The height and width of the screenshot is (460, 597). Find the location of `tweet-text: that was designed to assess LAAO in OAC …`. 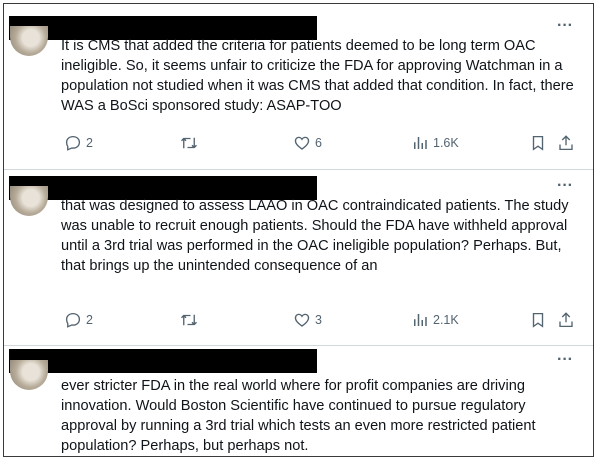

tweet-text: that was designed to assess LAAO in OAC … is located at coordinates (315, 236).